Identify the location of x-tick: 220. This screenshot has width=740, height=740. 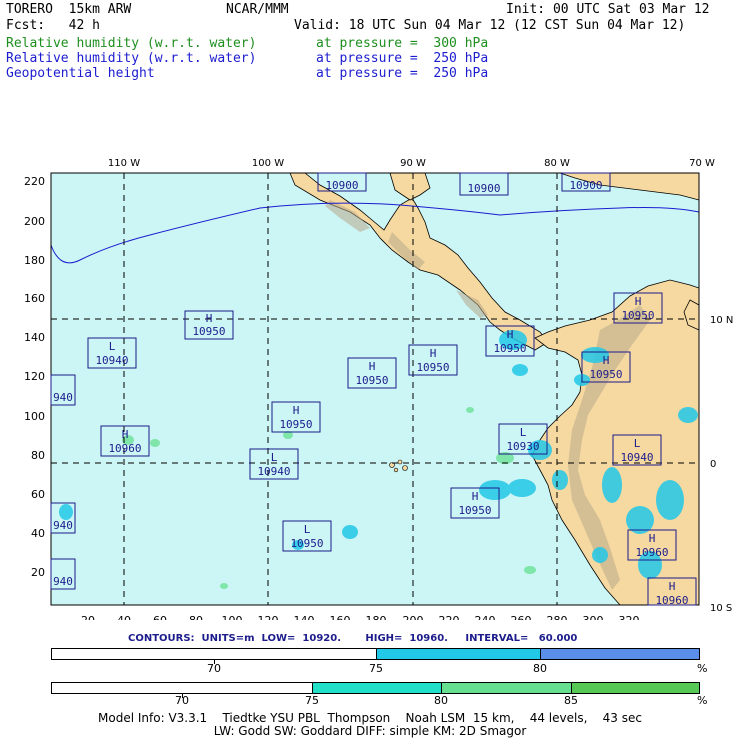
(449, 617).